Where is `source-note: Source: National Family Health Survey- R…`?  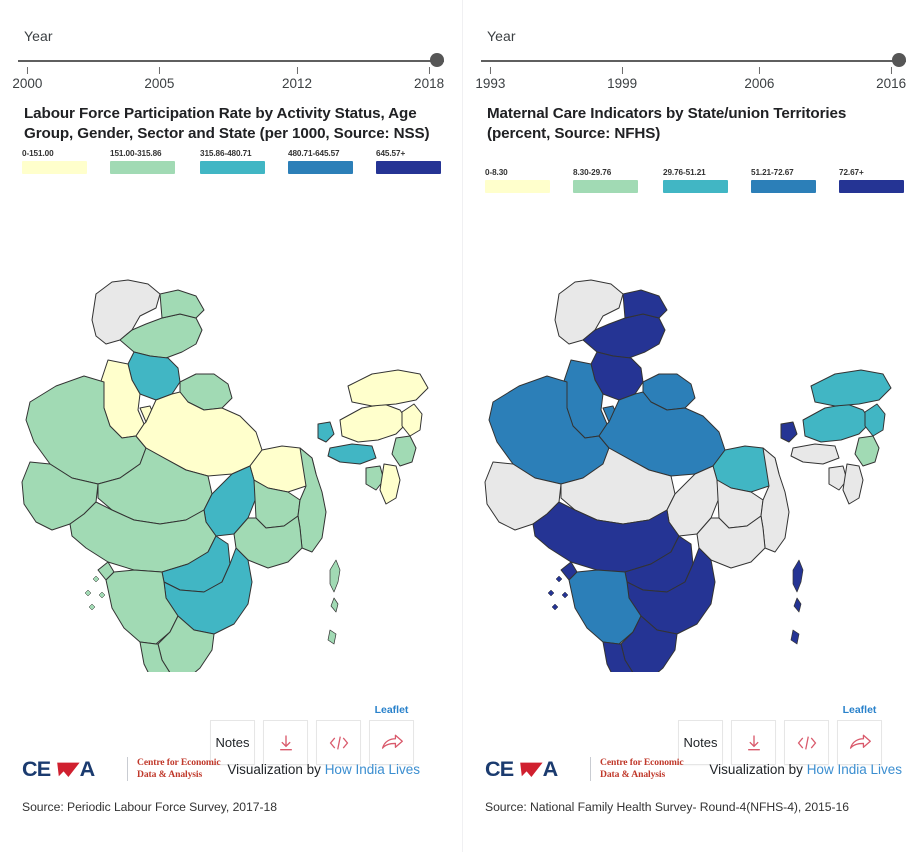
source-note: Source: National Family Health Survey- R… is located at coordinates (667, 807).